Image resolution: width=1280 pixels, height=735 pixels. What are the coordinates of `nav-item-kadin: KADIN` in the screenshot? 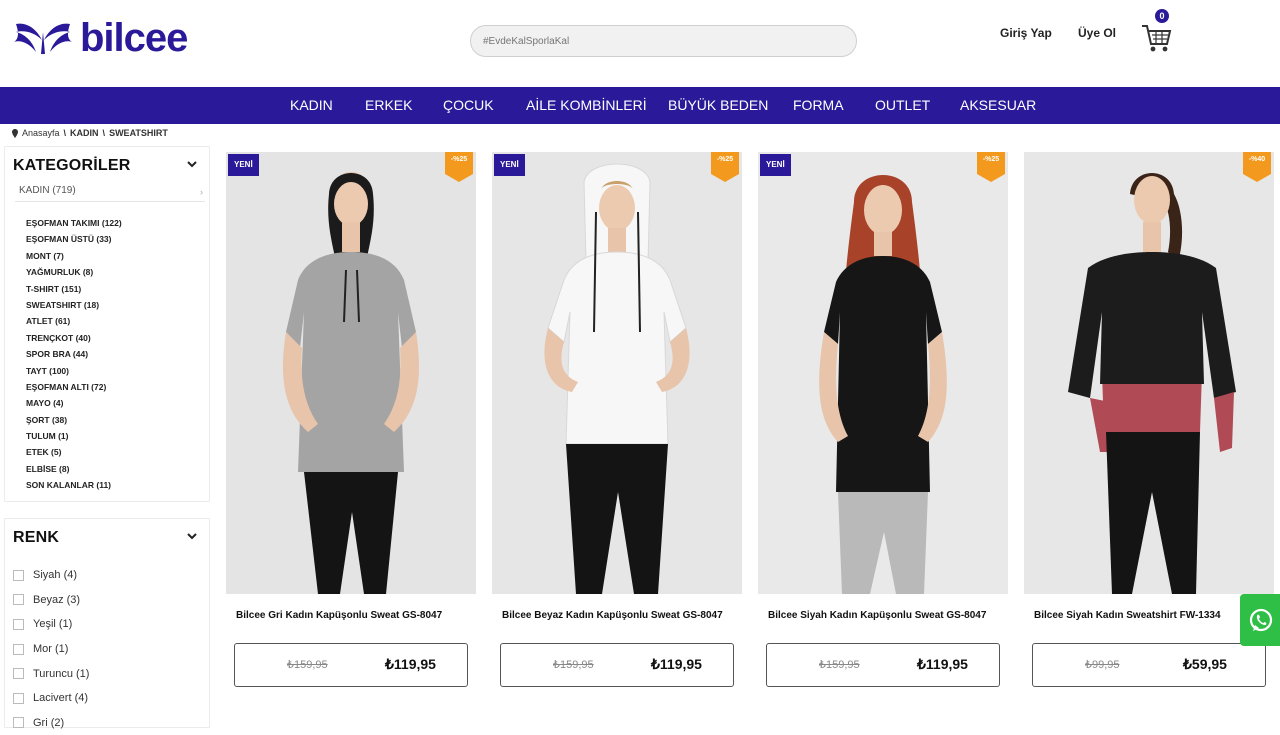 It's located at (311, 105).